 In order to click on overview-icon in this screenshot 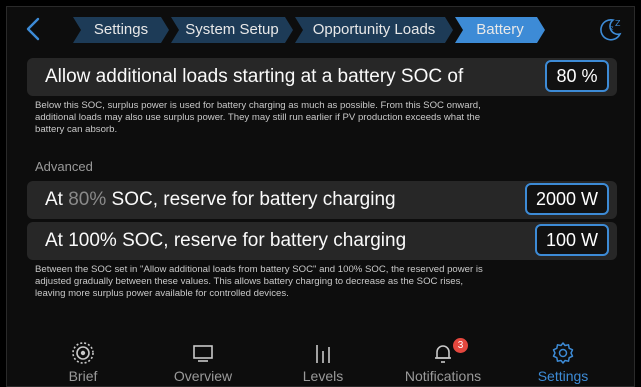, I will do `click(203, 355)`.